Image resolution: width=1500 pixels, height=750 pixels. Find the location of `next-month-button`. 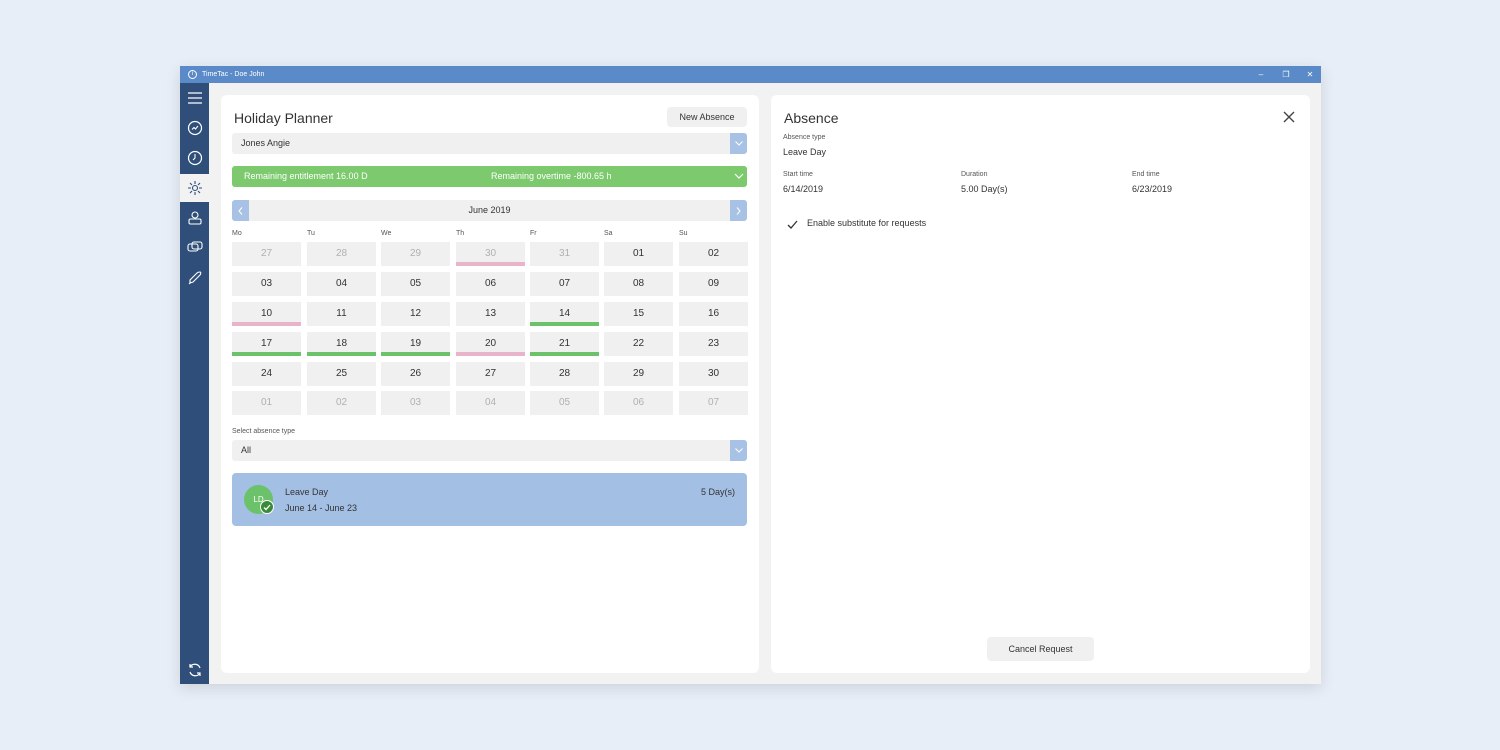

next-month-button is located at coordinates (738, 210).